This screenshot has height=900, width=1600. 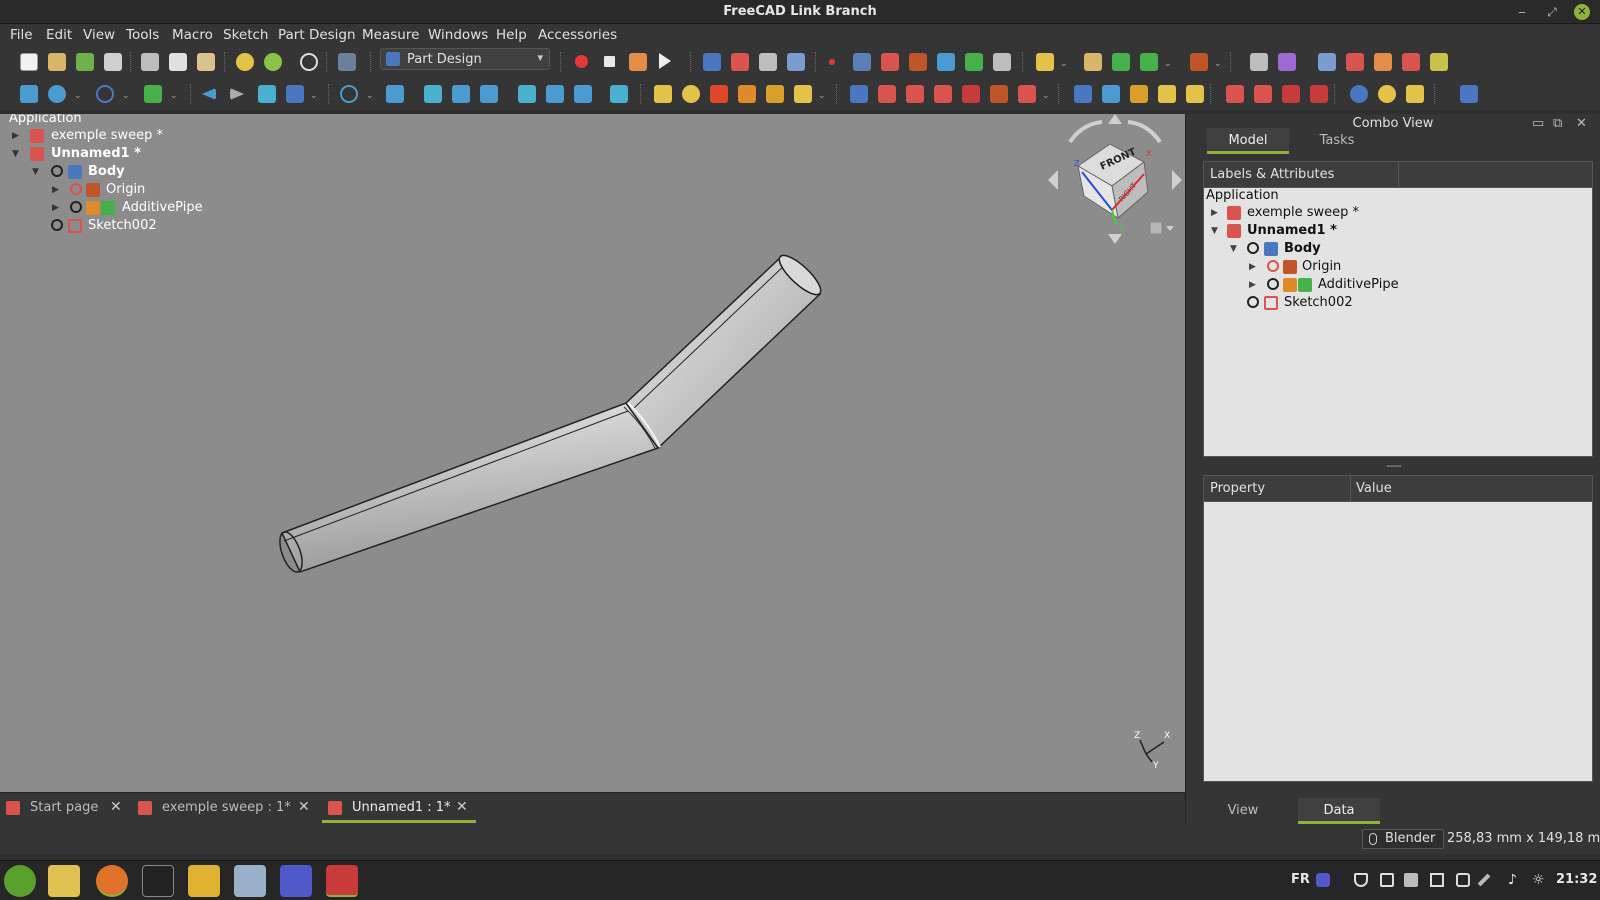 What do you see at coordinates (1415, 94) in the screenshot?
I see `involute-gear-icon` at bounding box center [1415, 94].